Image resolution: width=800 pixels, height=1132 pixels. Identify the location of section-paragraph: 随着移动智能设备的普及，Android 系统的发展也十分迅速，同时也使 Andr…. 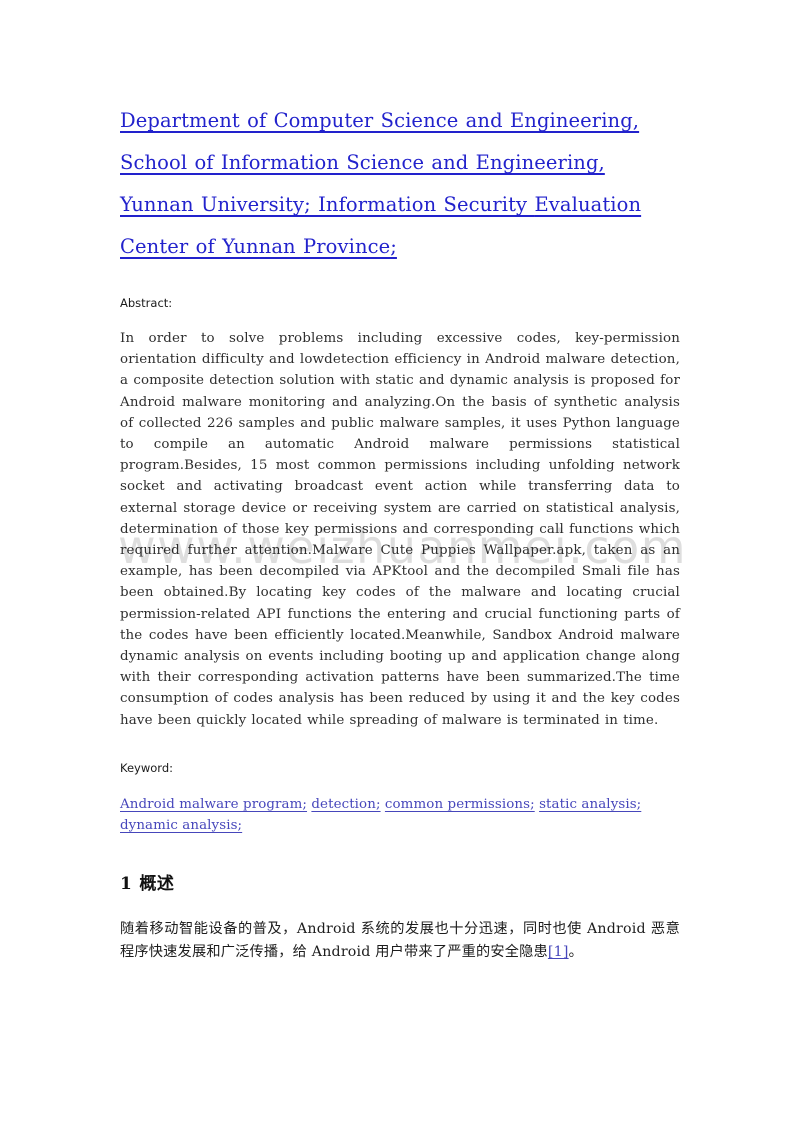
(400, 930).